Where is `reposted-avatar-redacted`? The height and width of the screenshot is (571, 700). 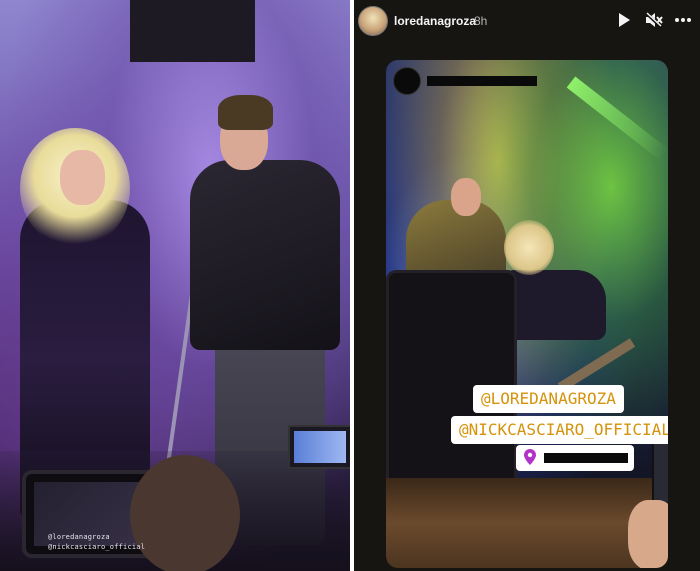 reposted-avatar-redacted is located at coordinates (407, 81).